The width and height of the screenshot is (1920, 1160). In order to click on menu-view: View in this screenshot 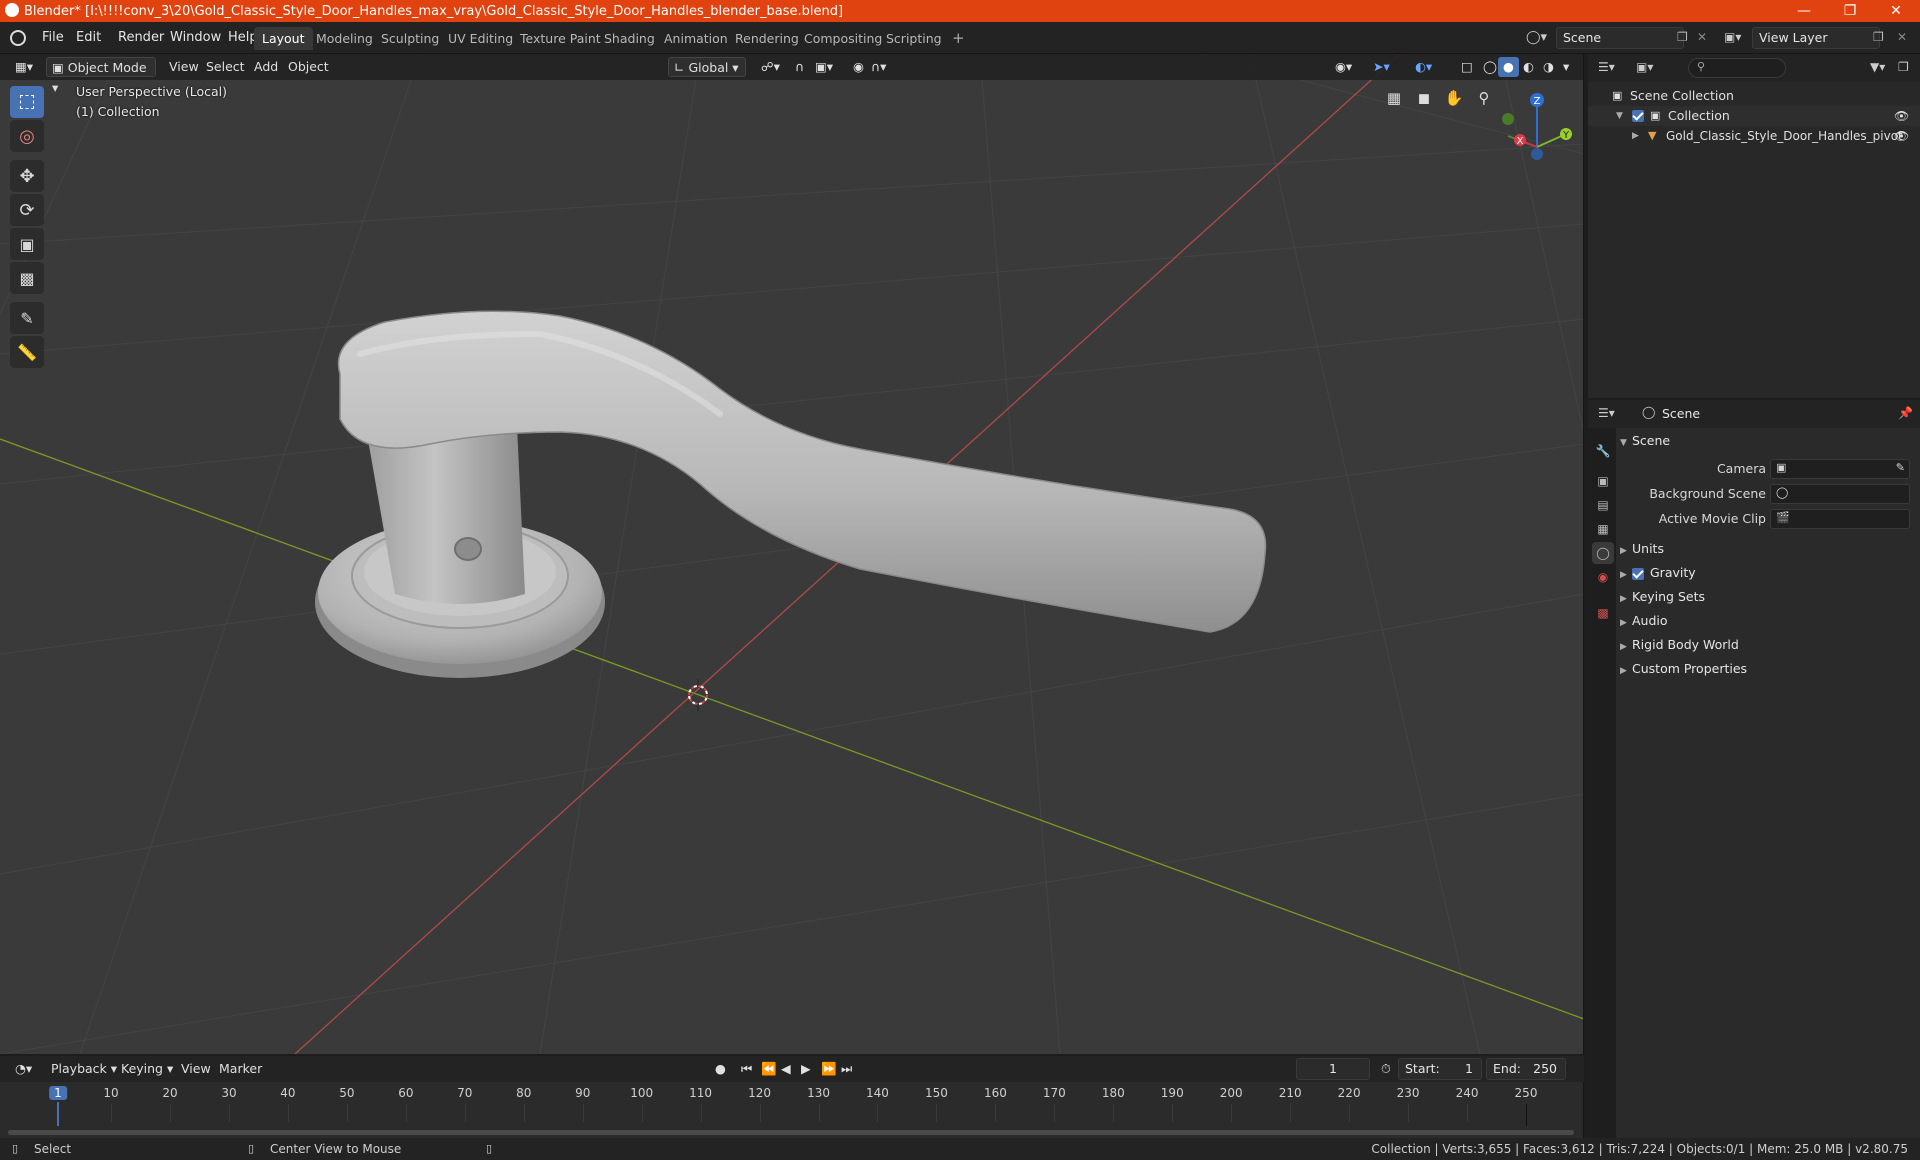, I will do `click(184, 67)`.